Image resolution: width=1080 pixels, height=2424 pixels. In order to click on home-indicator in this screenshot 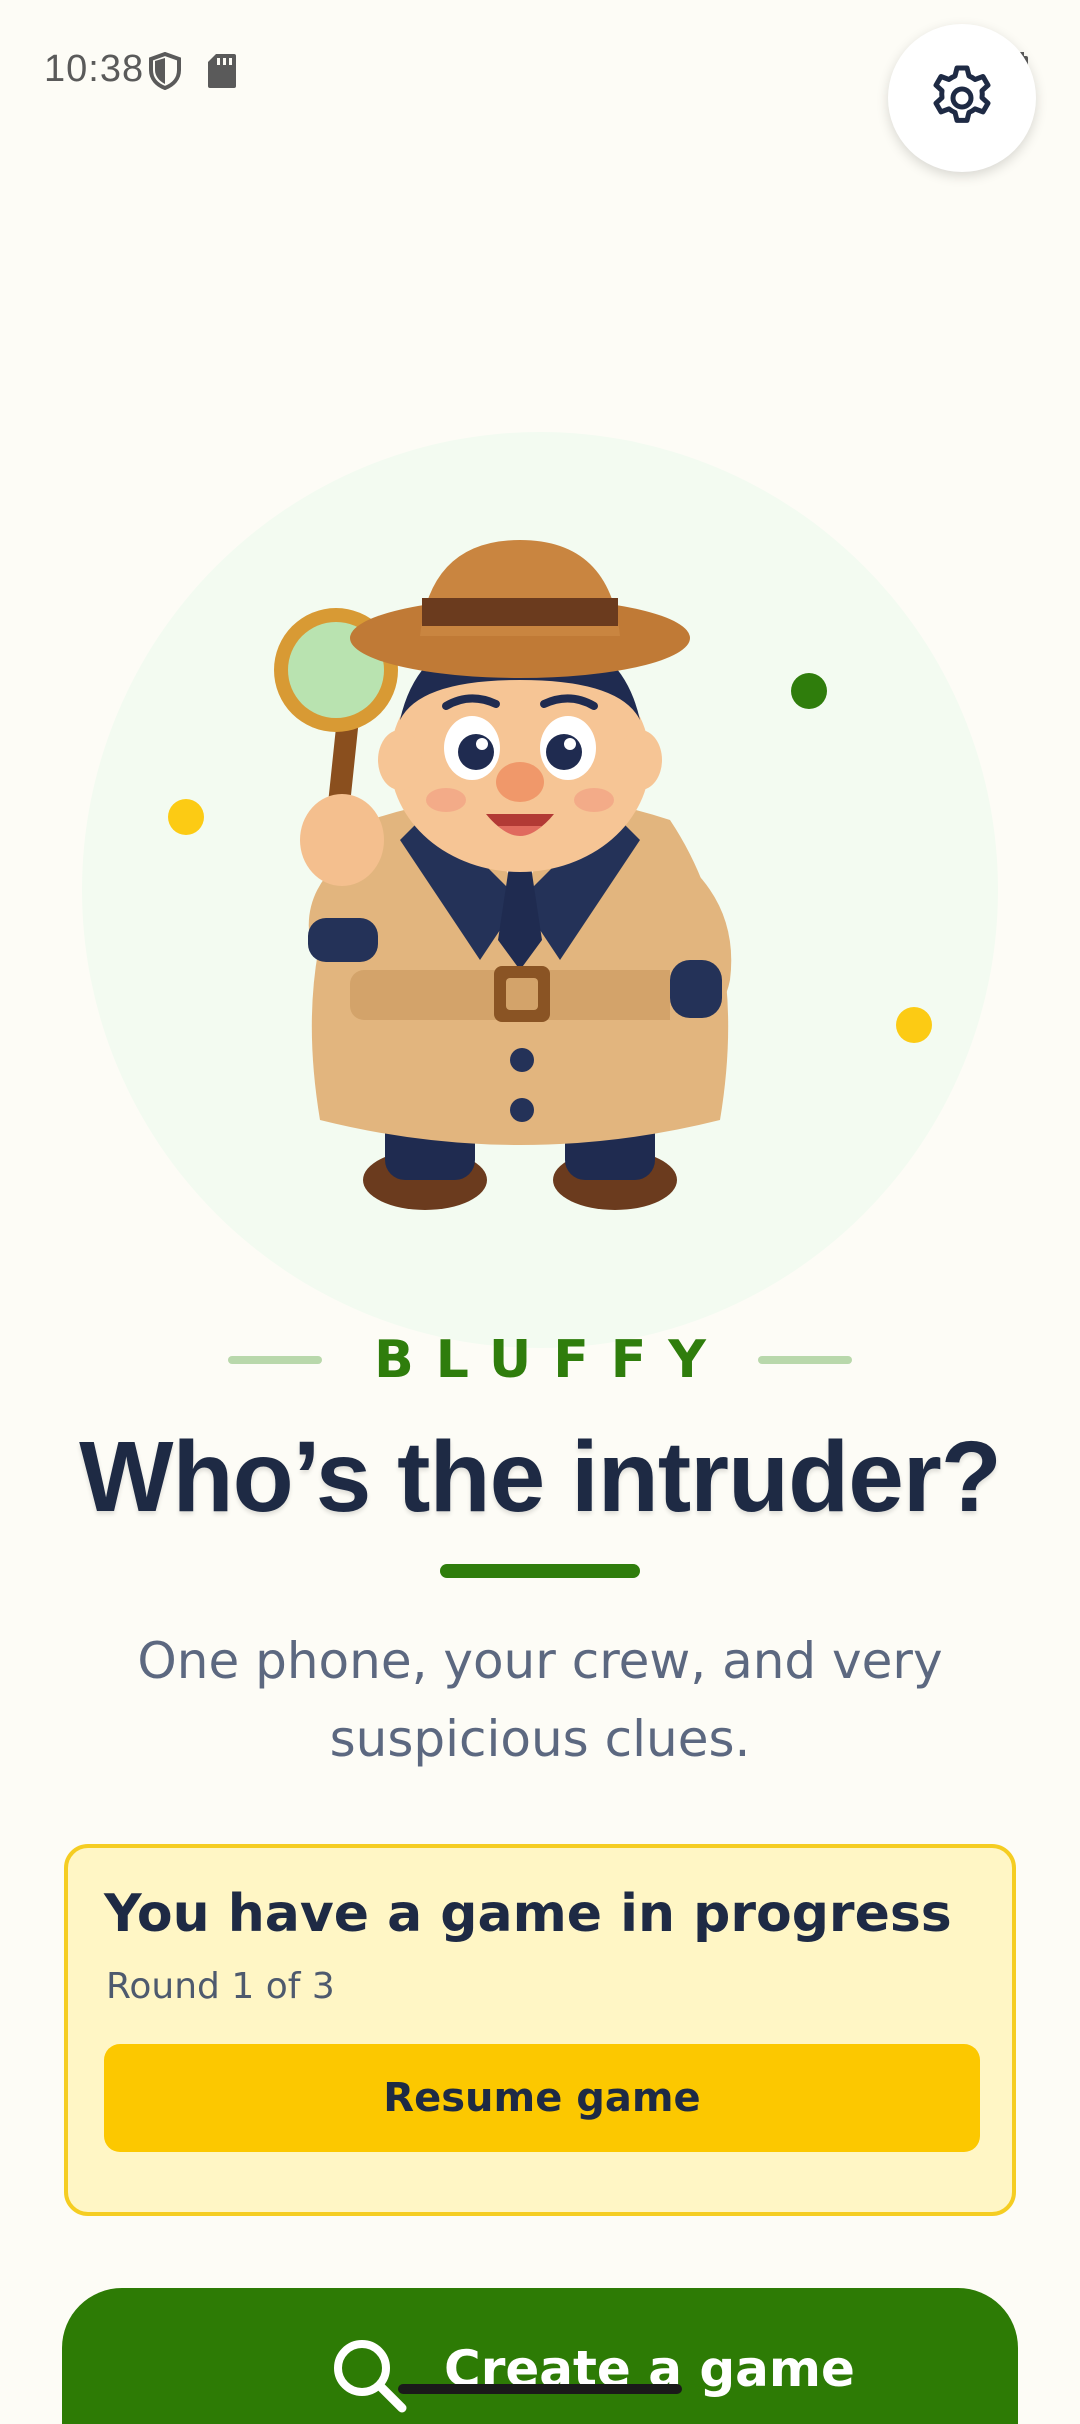, I will do `click(540, 2389)`.